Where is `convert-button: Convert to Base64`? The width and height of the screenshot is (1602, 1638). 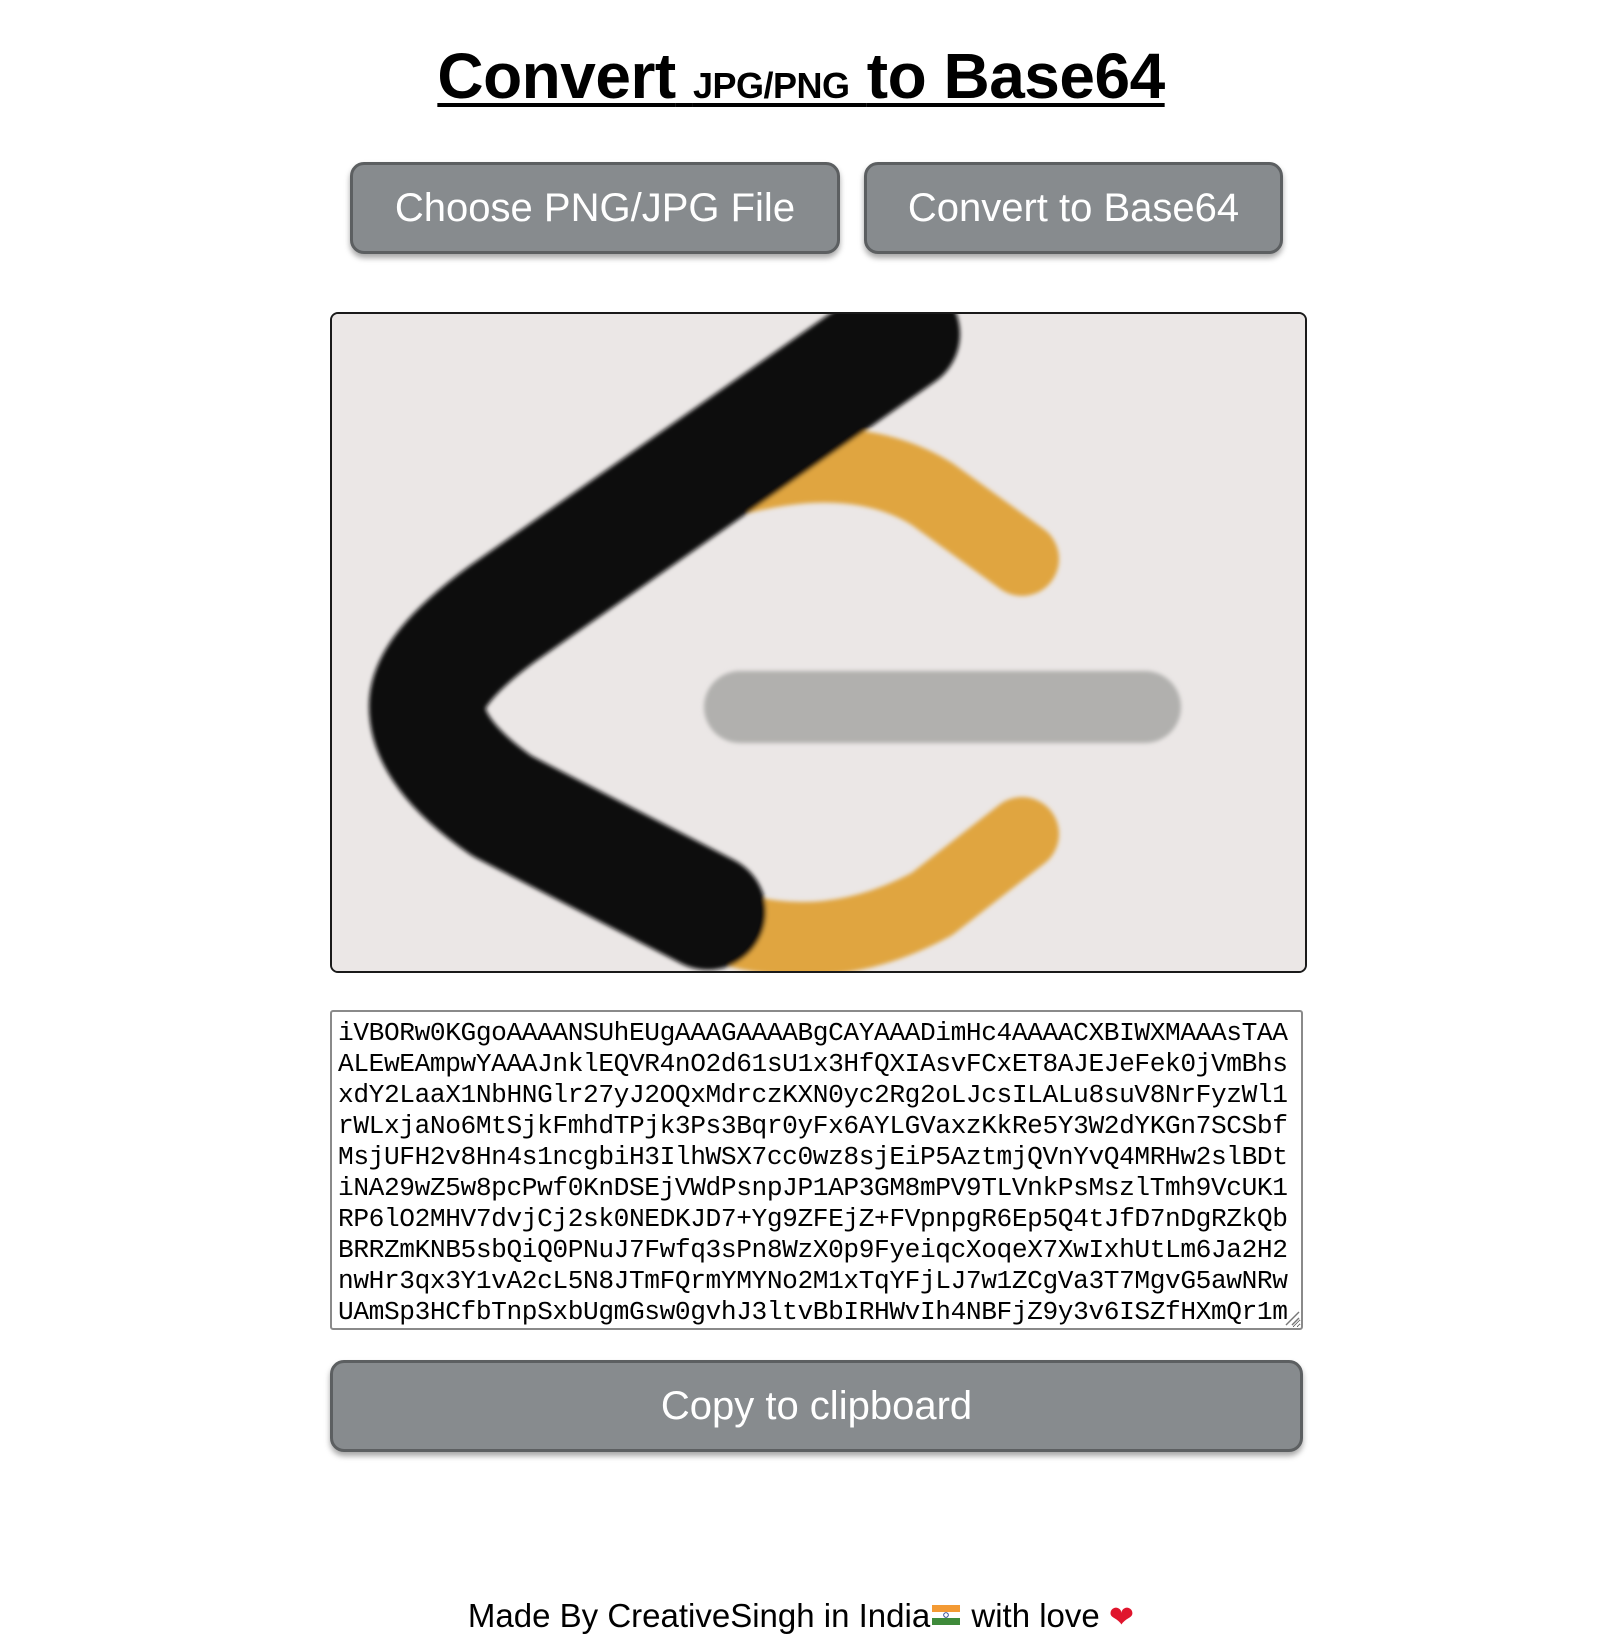 convert-button: Convert to Base64 is located at coordinates (1073, 208).